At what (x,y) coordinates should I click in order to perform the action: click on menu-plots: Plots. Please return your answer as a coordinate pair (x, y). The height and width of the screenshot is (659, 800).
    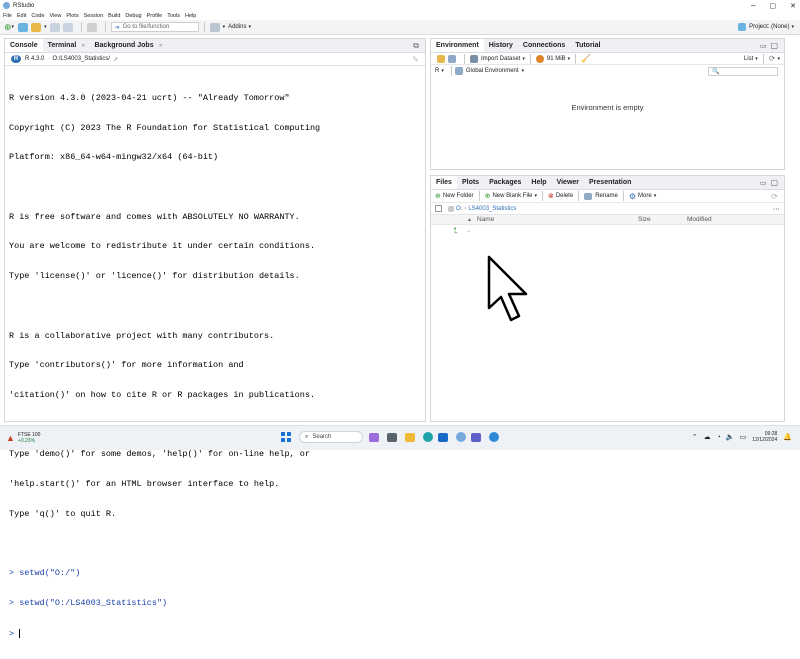
    Looking at the image, I should click on (72, 16).